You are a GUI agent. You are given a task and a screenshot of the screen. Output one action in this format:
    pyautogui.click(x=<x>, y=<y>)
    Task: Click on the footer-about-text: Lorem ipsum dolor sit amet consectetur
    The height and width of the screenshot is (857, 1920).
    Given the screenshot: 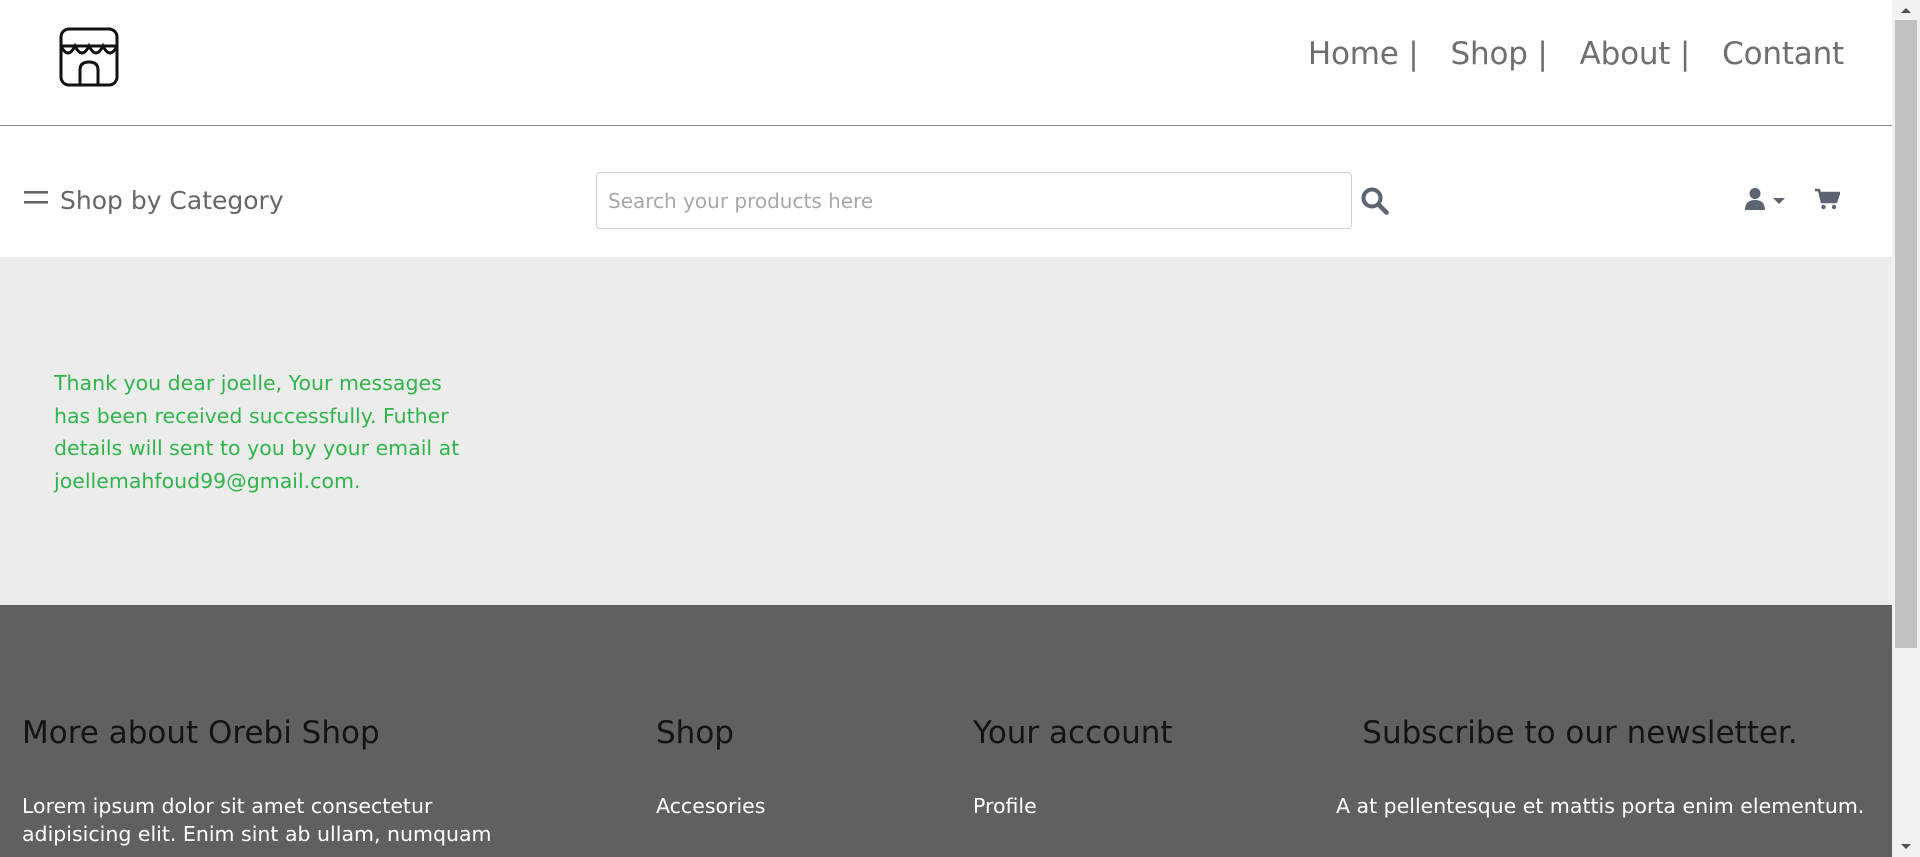 What is the action you would take?
    pyautogui.click(x=227, y=806)
    